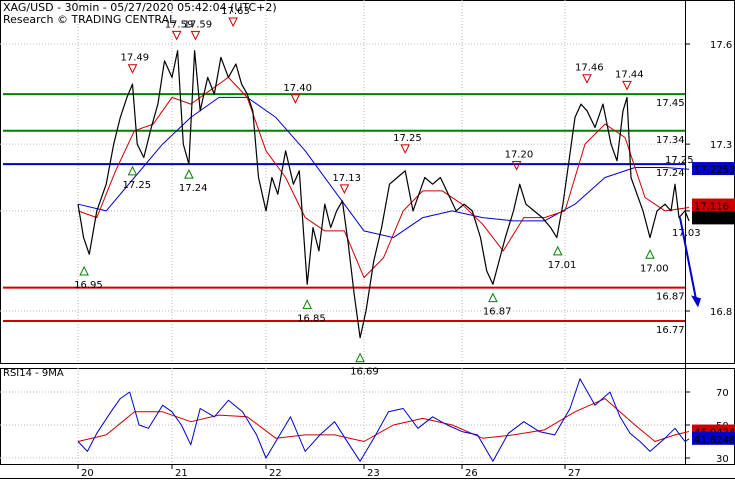  What do you see at coordinates (373, 473) in the screenshot?
I see `x-tick-label: 23` at bounding box center [373, 473].